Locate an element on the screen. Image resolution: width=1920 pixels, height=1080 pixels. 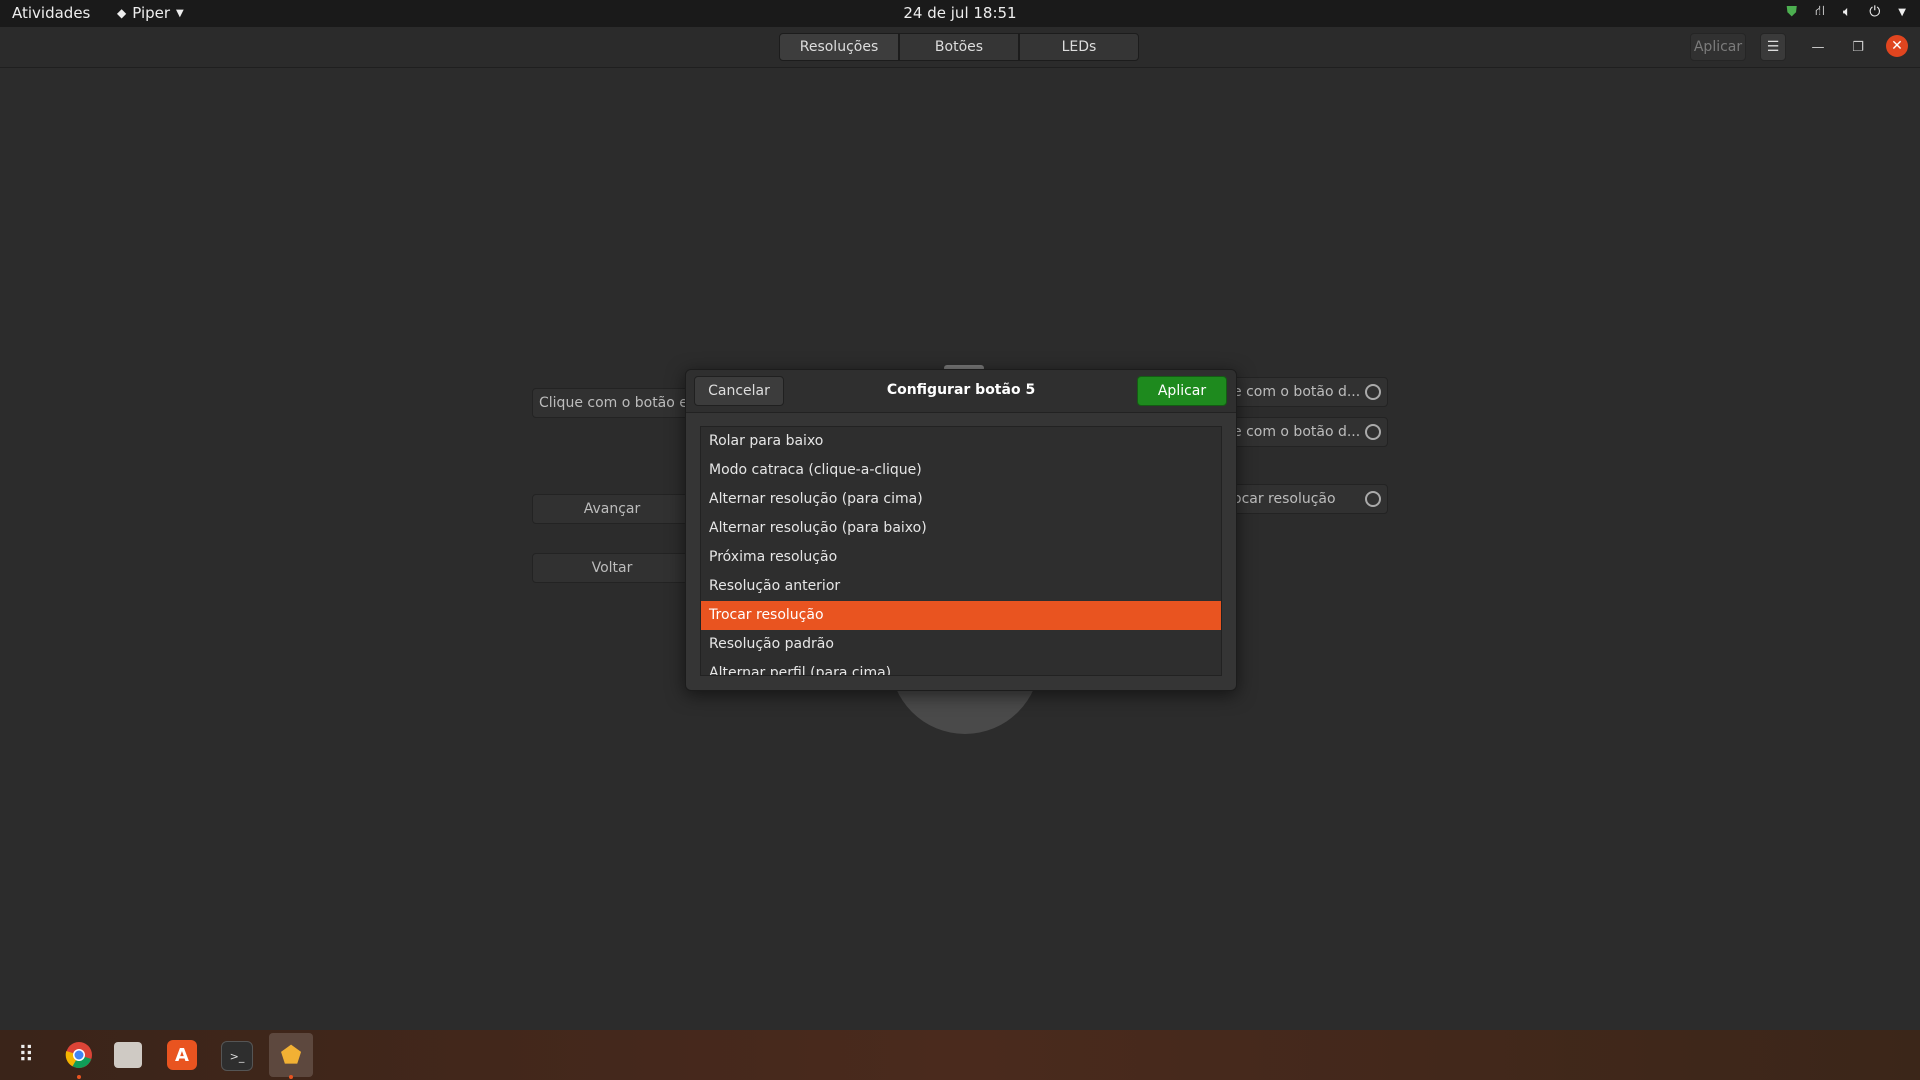
dock: ⠿ A >_ ⬟ is located at coordinates (960, 1055).